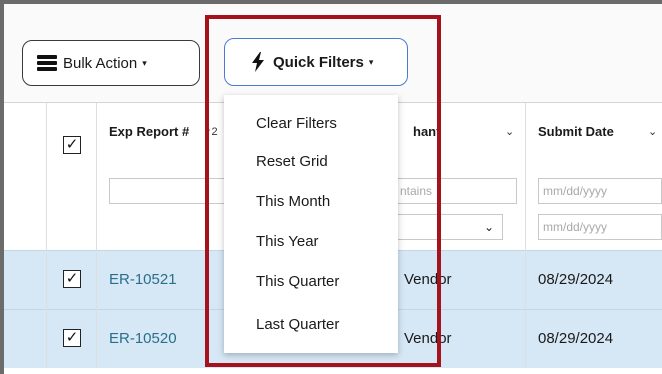 The image size is (662, 374). What do you see at coordinates (47, 63) in the screenshot?
I see `stack-icon` at bounding box center [47, 63].